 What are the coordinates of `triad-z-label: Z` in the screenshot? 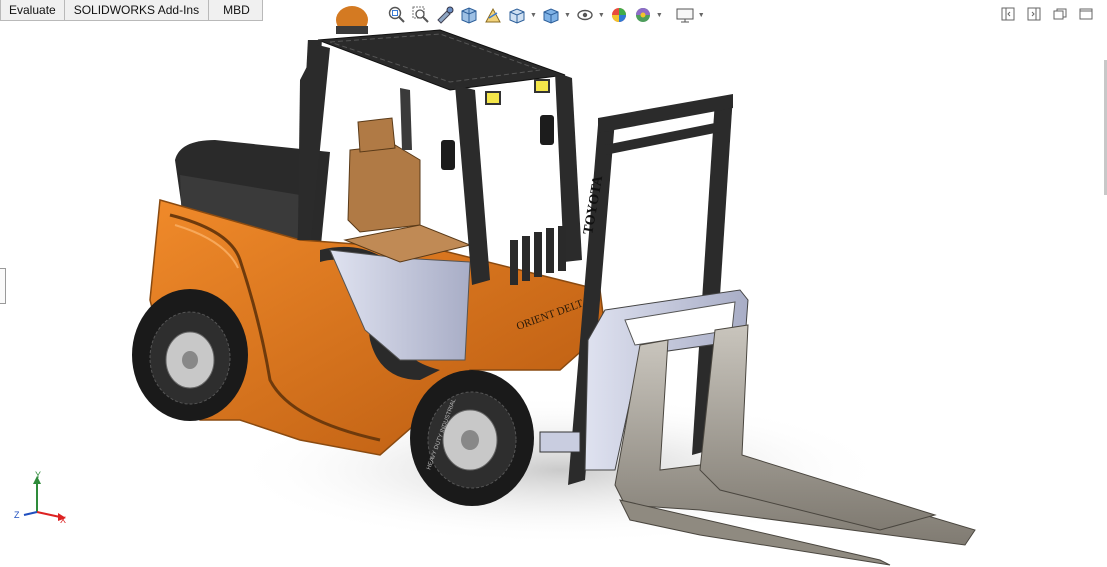 It's located at (17, 515).